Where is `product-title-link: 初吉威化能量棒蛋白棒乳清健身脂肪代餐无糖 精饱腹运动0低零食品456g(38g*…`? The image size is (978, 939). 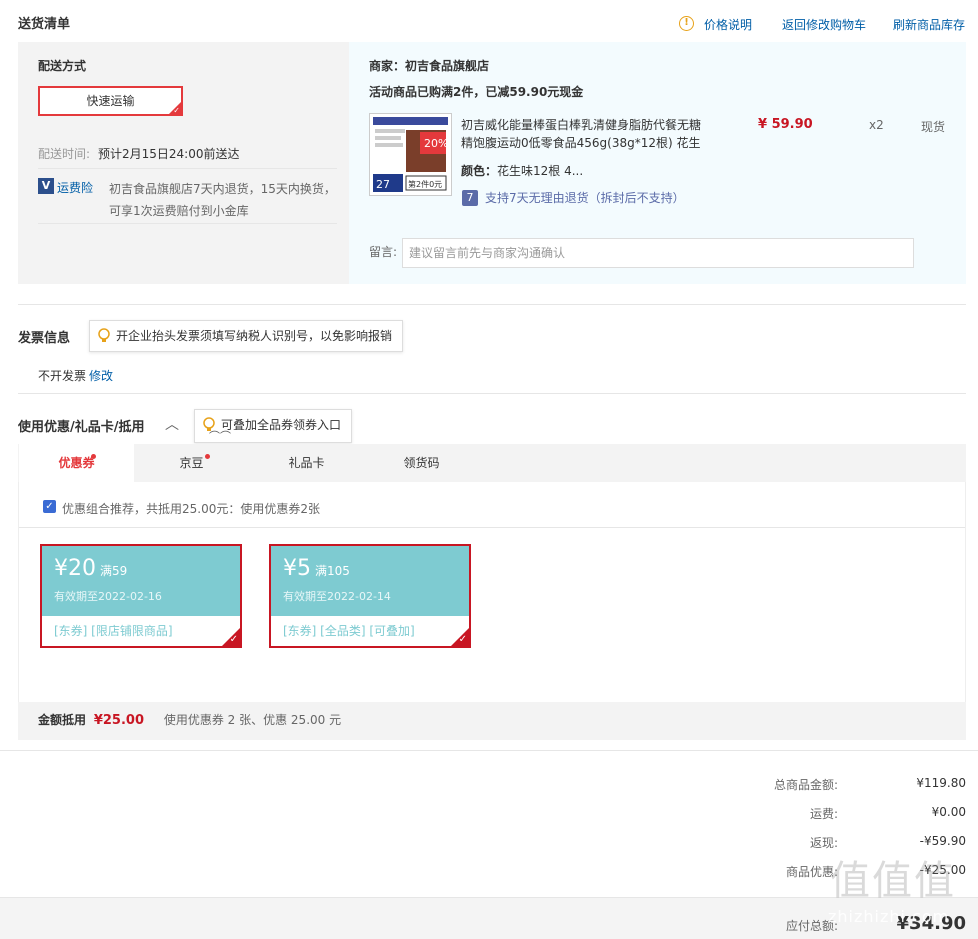
product-title-link: 初吉威化能量棒蛋白棒乳清健身脂肪代餐无糖 精饱腹运动0低零食品456g(38g*… is located at coordinates (591, 134).